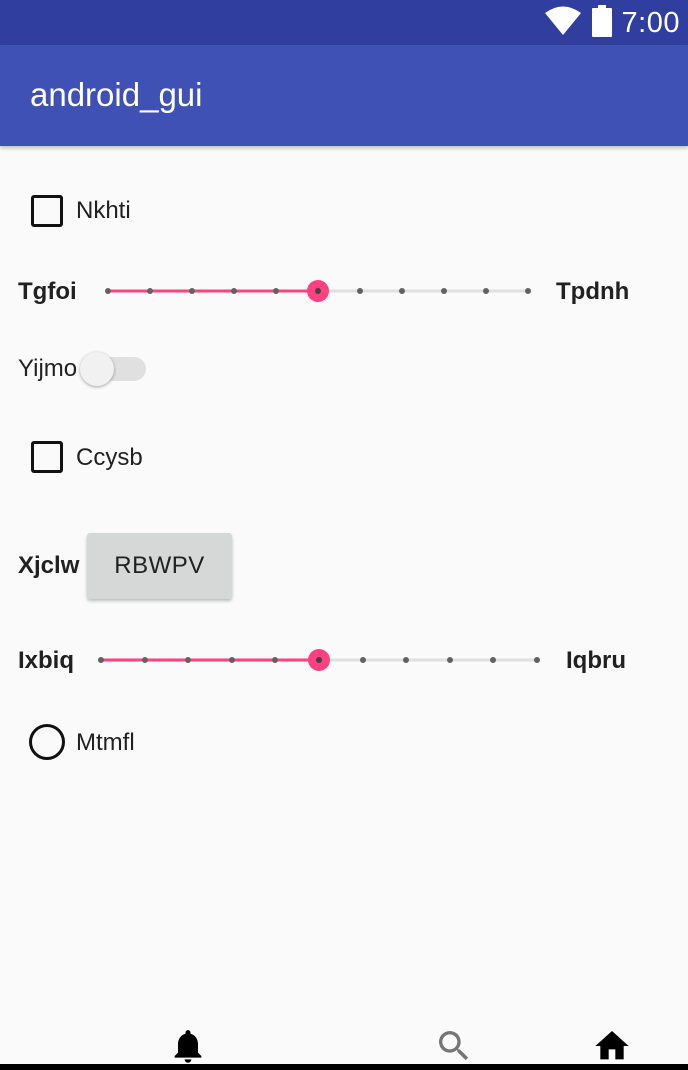  Describe the element at coordinates (596, 660) in the screenshot. I see `slider2-right-label: Iqbru` at that location.